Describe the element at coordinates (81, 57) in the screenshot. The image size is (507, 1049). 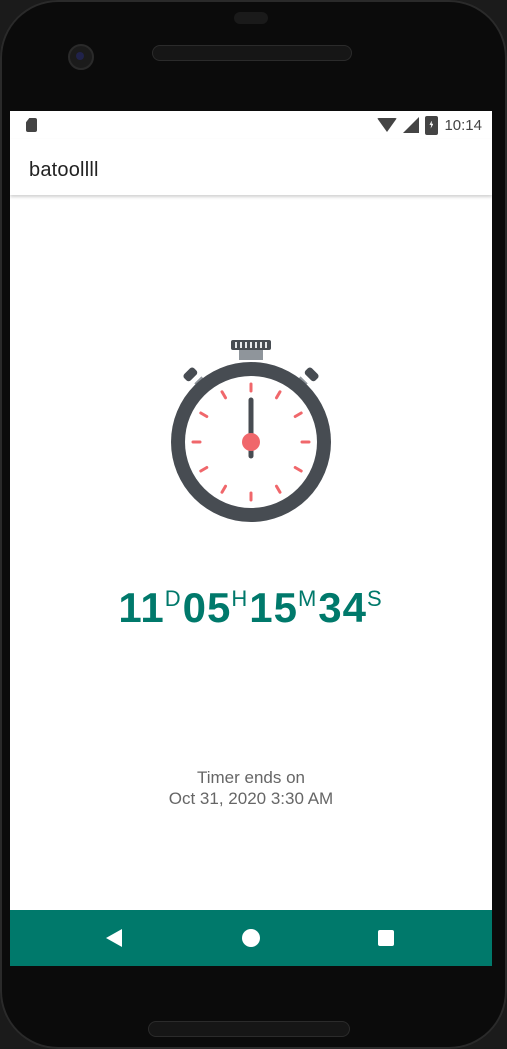
I see `front-camera` at that location.